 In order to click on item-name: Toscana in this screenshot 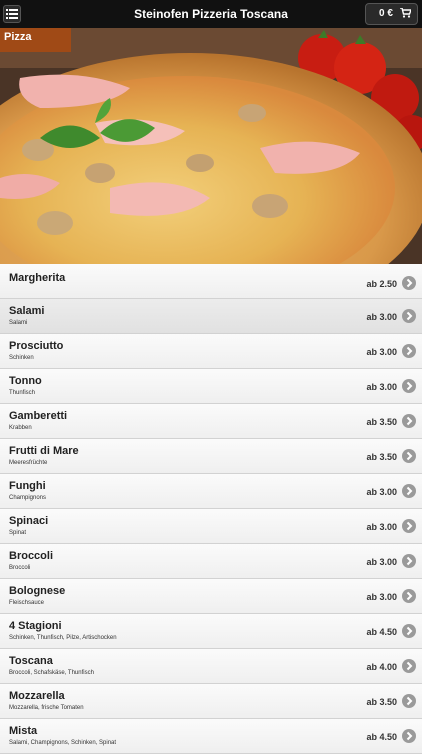, I will do `click(31, 661)`.